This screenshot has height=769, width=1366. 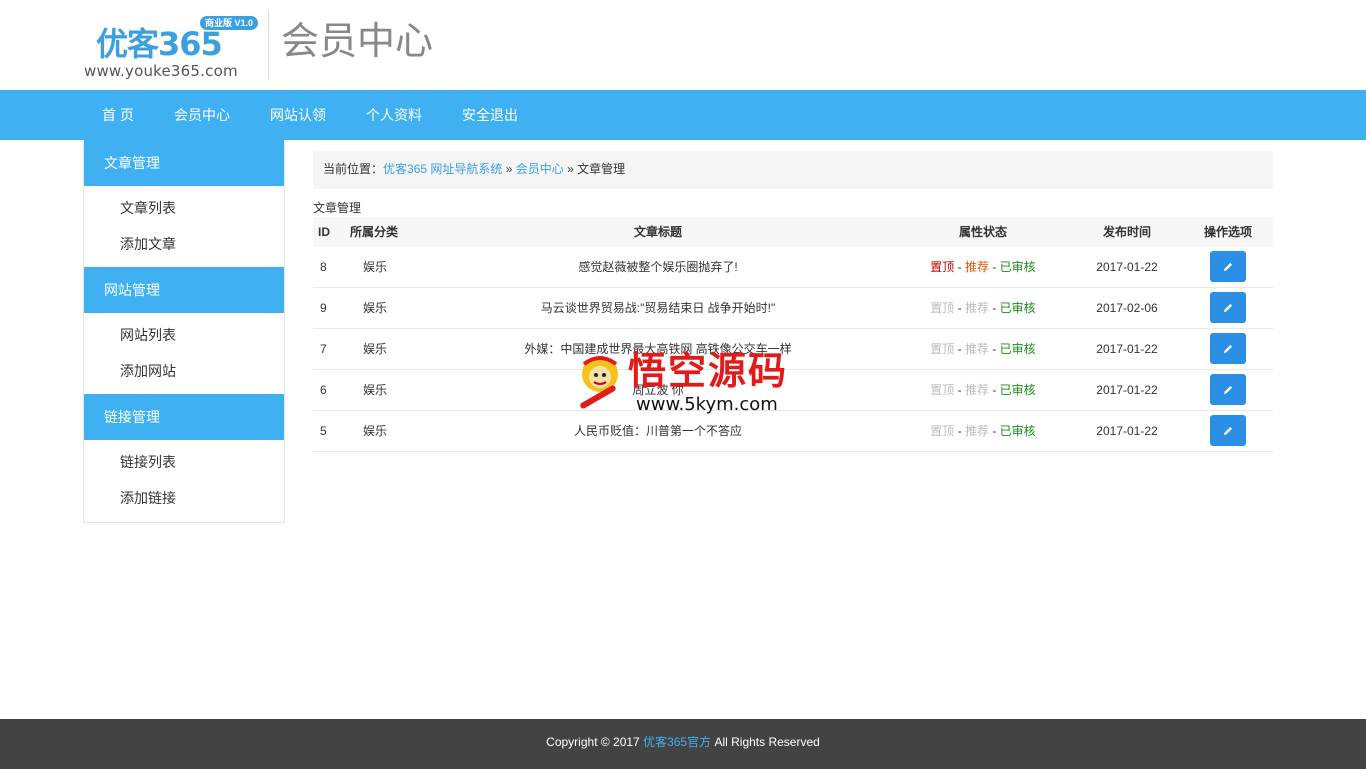 I want to click on table-header: ID 所属分类 文章标题 属性状态 发布时间 操作选项, so click(x=793, y=232).